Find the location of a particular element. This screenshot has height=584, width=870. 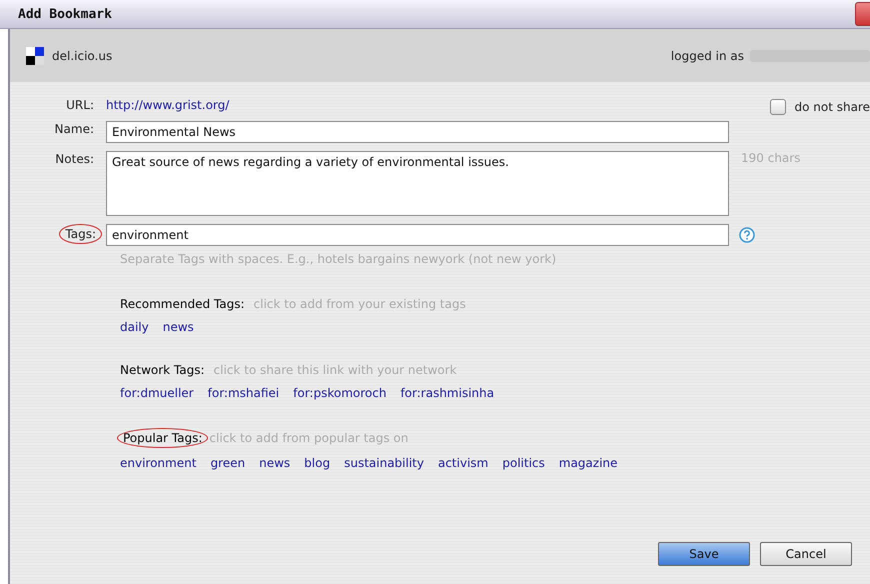

url-label: URL: is located at coordinates (80, 105).